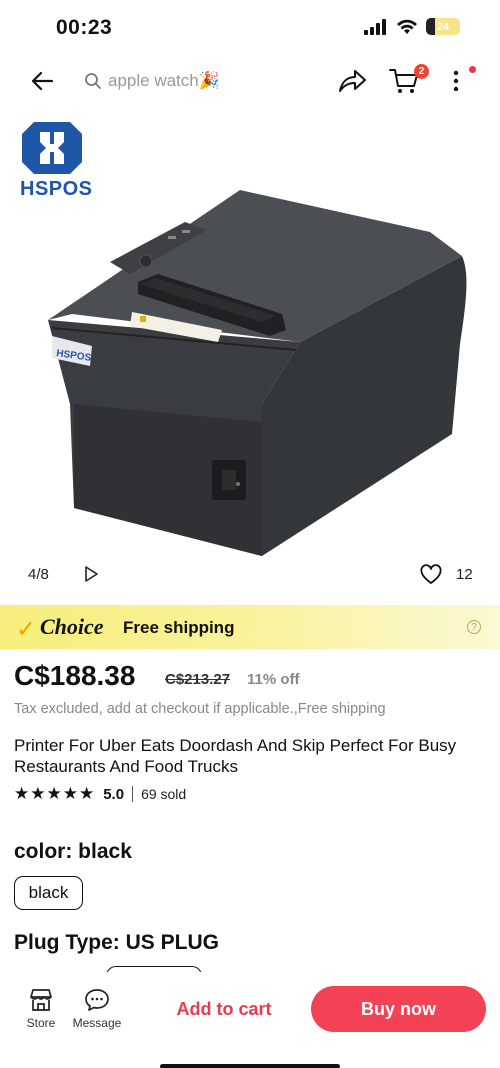 Image resolution: width=500 pixels, height=1068 pixels. I want to click on back-arrow-icon, so click(43, 81).